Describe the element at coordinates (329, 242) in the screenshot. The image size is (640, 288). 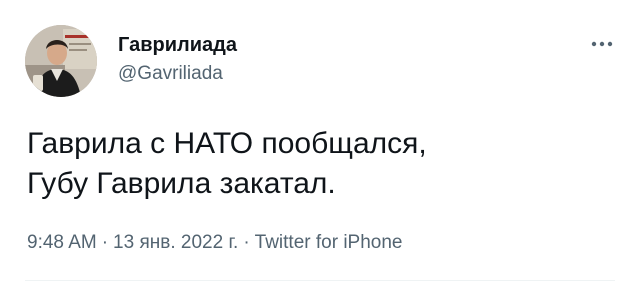
I see `tweet-source-link: Twitter for iPhone` at that location.